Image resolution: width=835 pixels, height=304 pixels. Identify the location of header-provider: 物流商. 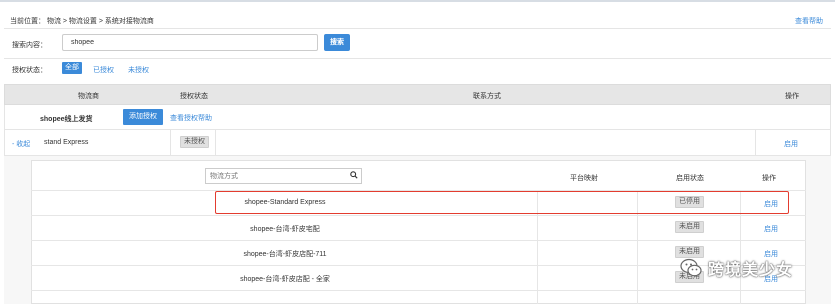
(88, 96).